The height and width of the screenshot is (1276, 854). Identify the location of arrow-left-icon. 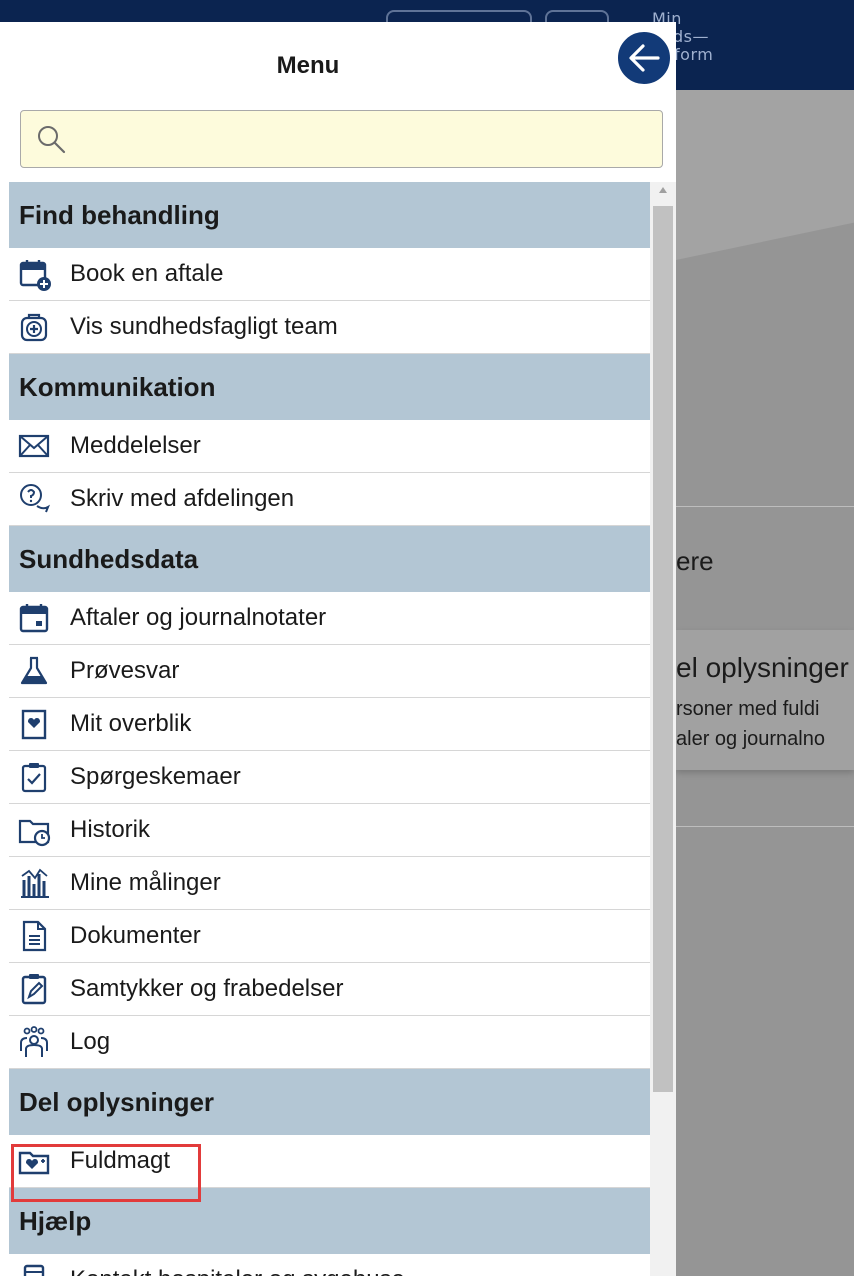
(644, 58).